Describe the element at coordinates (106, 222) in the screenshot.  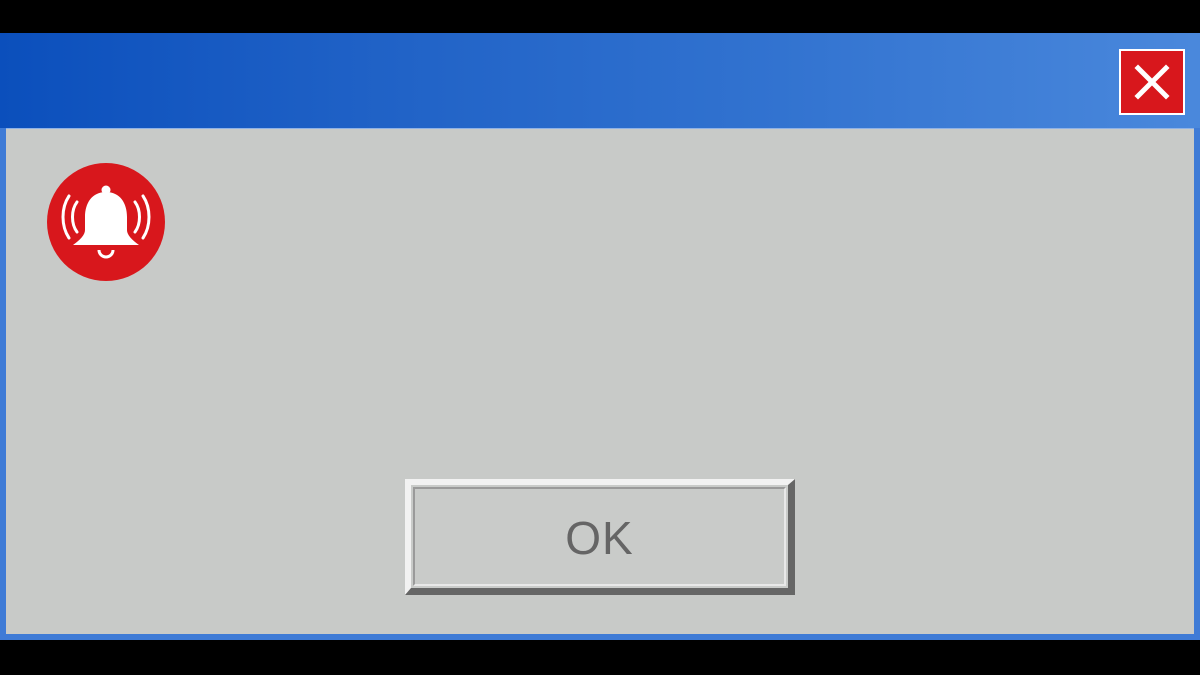
I see `alarm-bell-icon` at that location.